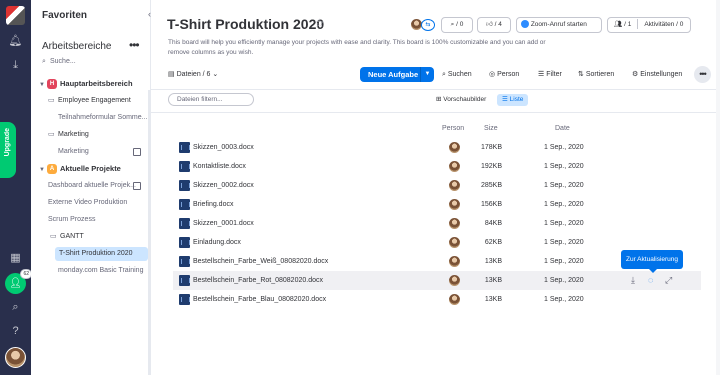 This screenshot has width=720, height=375. What do you see at coordinates (15, 65) in the screenshot?
I see `inbox-icon: ⤓` at bounding box center [15, 65].